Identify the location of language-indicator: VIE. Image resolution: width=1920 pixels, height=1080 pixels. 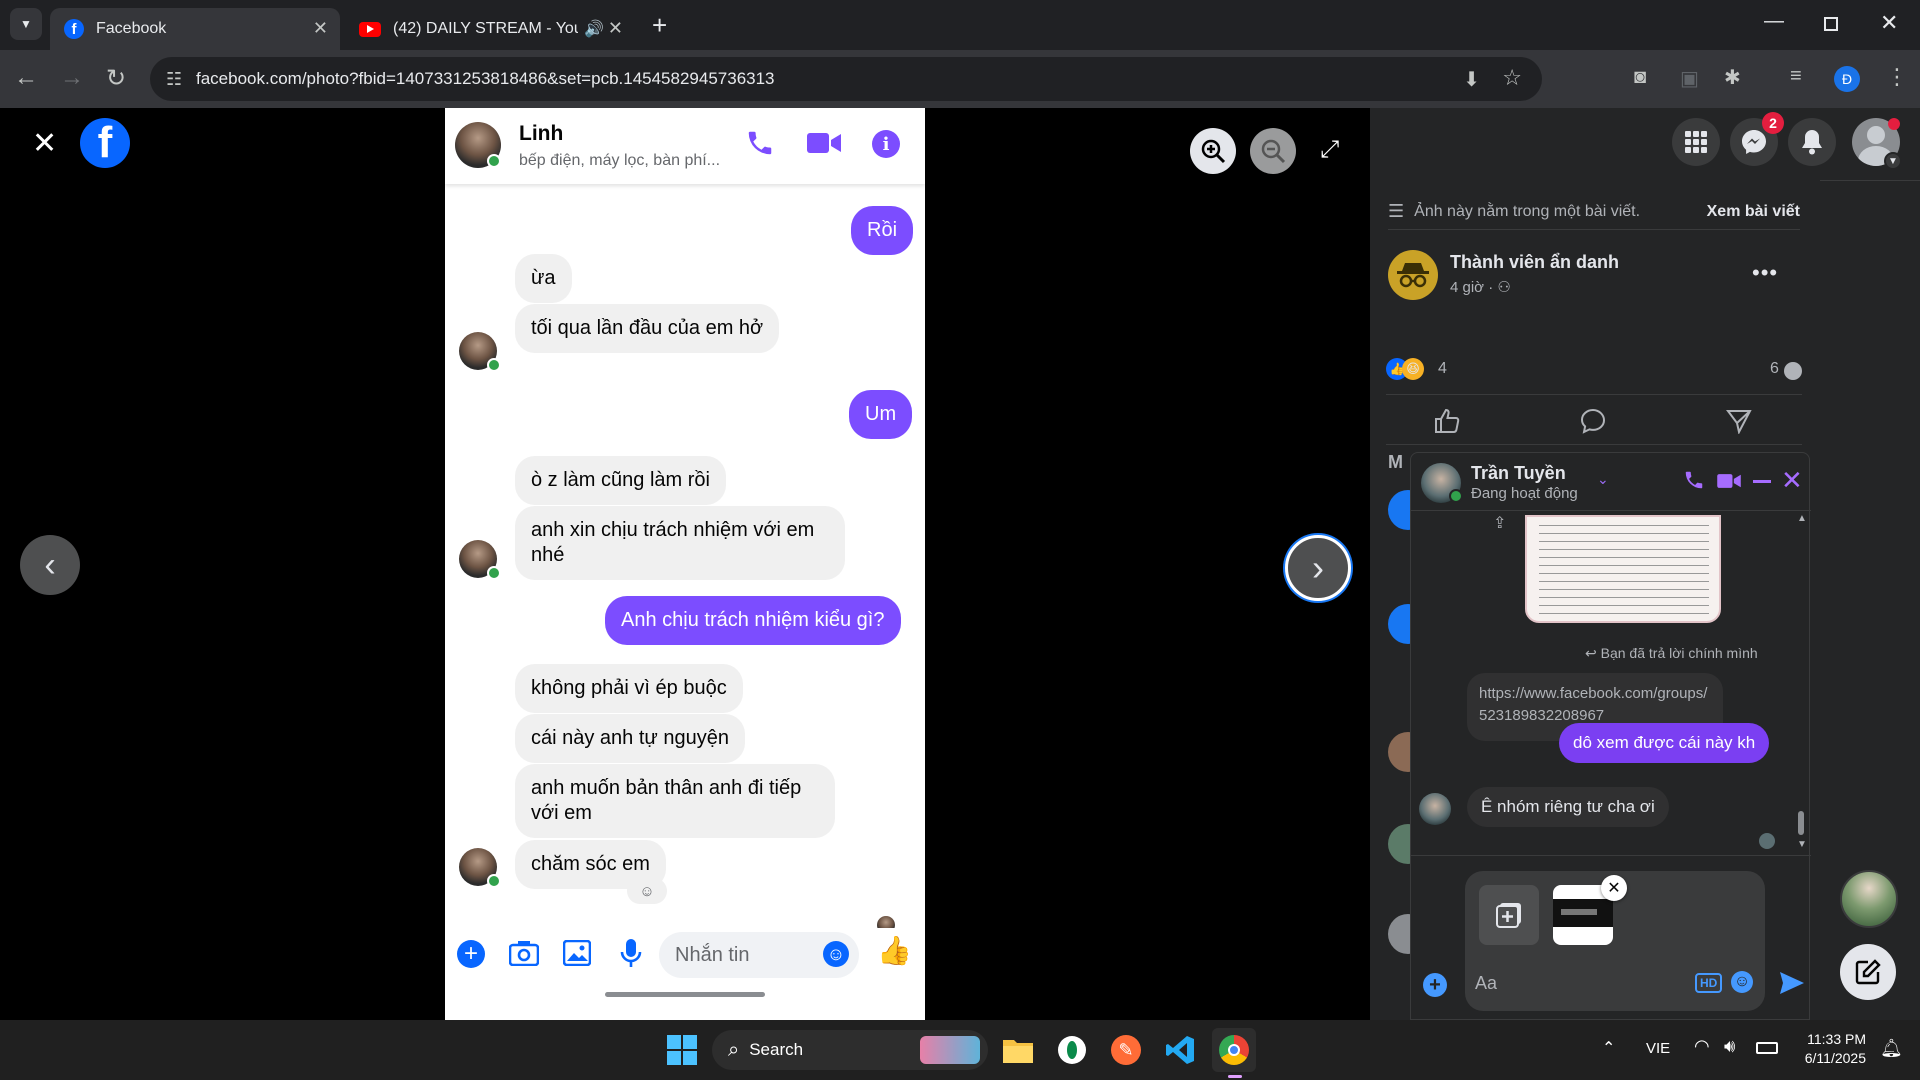
(1658, 1048).